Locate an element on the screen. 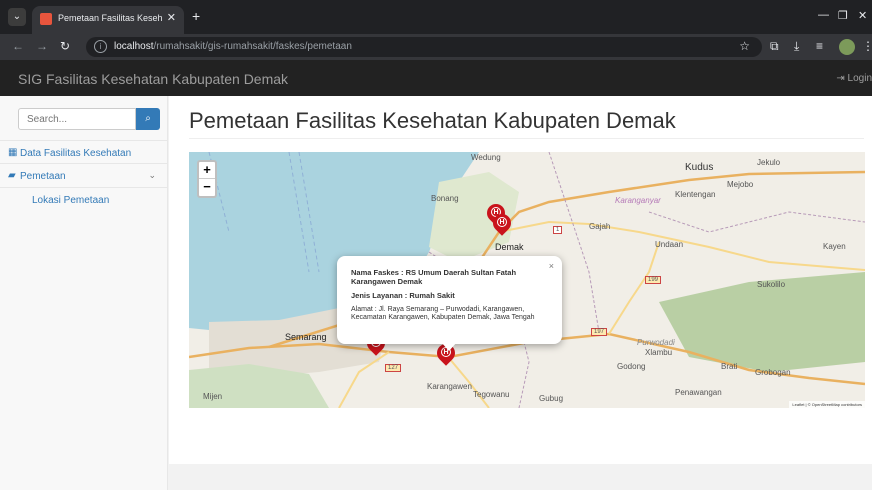  map-icon: ▰ is located at coordinates (12, 175).